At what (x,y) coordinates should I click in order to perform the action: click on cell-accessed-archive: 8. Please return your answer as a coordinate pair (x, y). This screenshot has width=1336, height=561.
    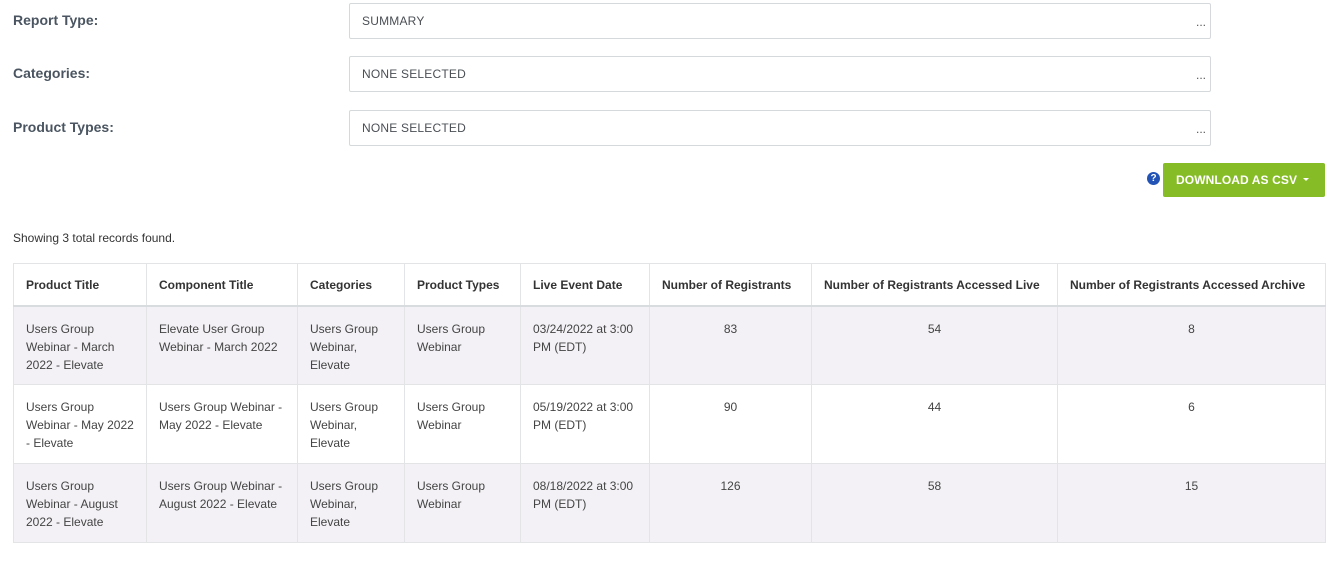
    Looking at the image, I should click on (1191, 345).